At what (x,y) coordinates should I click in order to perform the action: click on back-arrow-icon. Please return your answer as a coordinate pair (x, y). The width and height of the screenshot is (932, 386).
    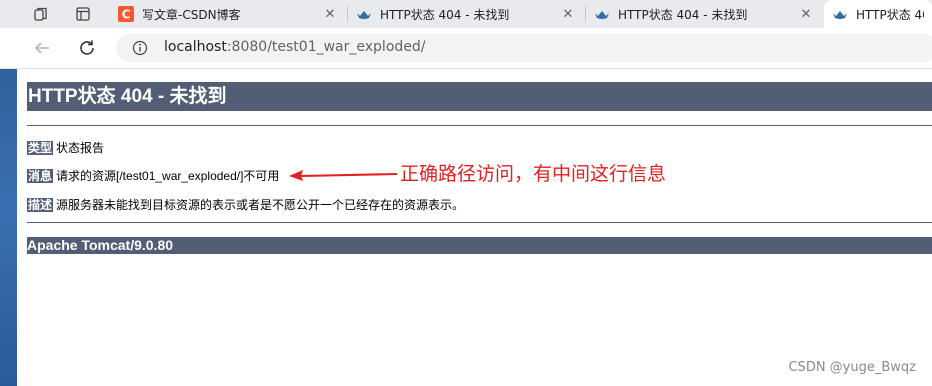
    Looking at the image, I should click on (42, 48).